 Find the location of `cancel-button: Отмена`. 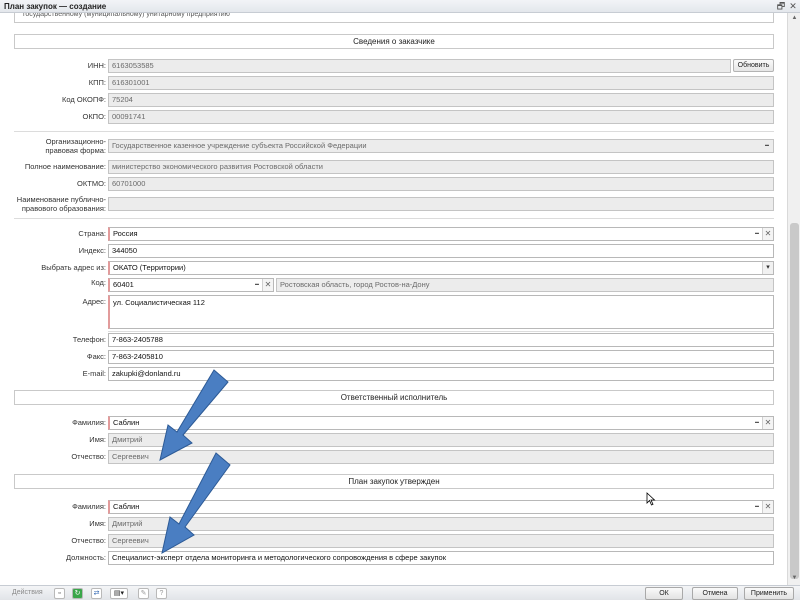

cancel-button: Отмена is located at coordinates (715, 593).